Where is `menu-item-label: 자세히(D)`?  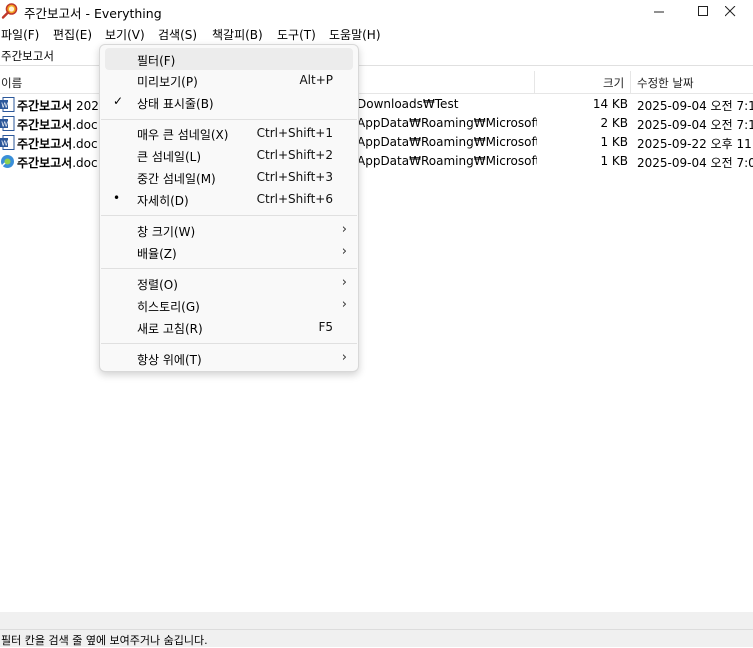 menu-item-label: 자세히(D) is located at coordinates (163, 201).